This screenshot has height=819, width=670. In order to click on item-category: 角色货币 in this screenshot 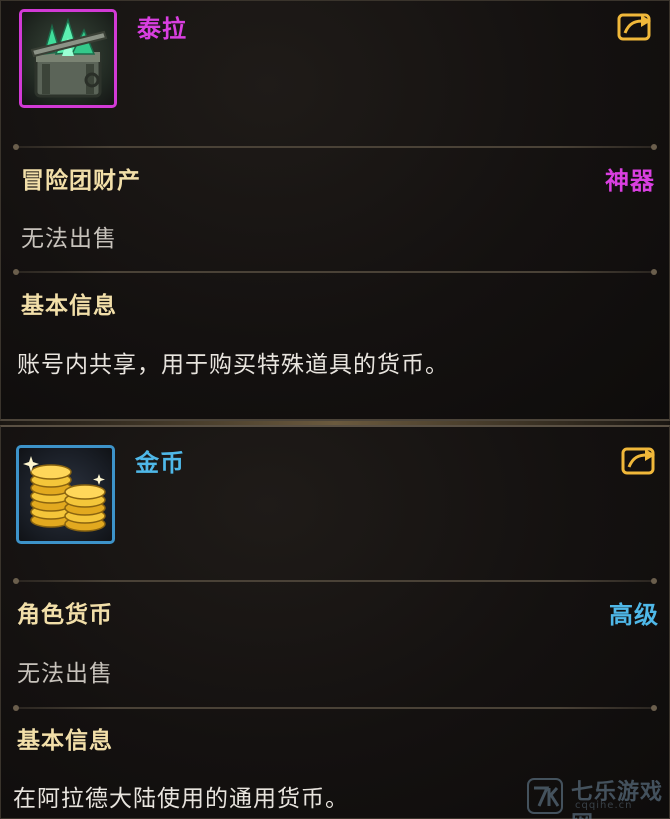, I will do `click(65, 615)`.